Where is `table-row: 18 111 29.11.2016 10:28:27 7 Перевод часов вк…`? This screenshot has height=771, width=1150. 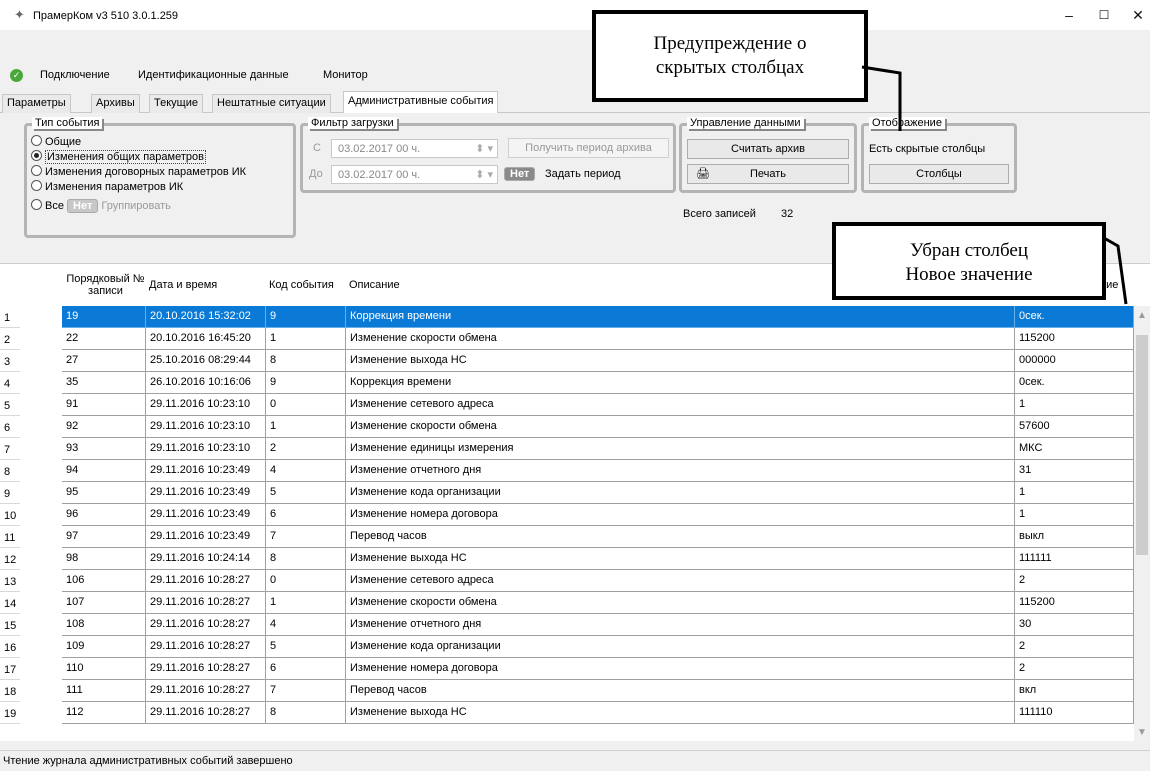 table-row: 18 111 29.11.2016 10:28:27 7 Перевод часов вк… is located at coordinates (567, 691).